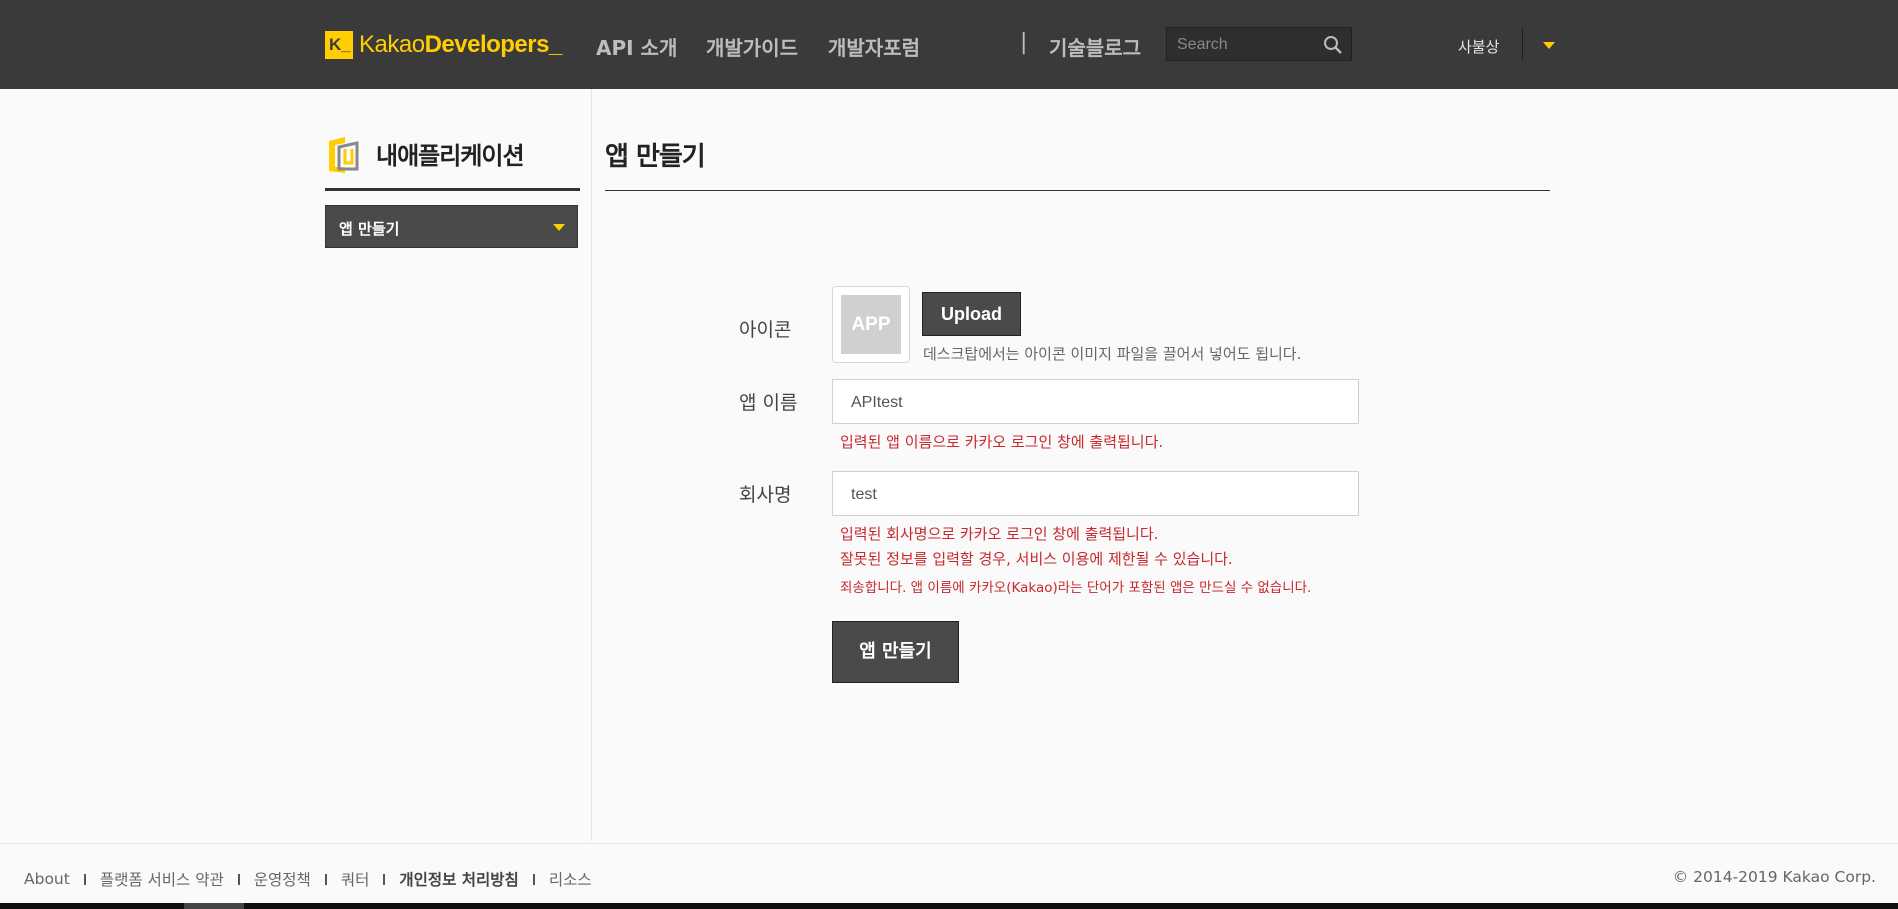 The width and height of the screenshot is (1898, 909). What do you see at coordinates (1077, 190) in the screenshot?
I see `title-rule` at bounding box center [1077, 190].